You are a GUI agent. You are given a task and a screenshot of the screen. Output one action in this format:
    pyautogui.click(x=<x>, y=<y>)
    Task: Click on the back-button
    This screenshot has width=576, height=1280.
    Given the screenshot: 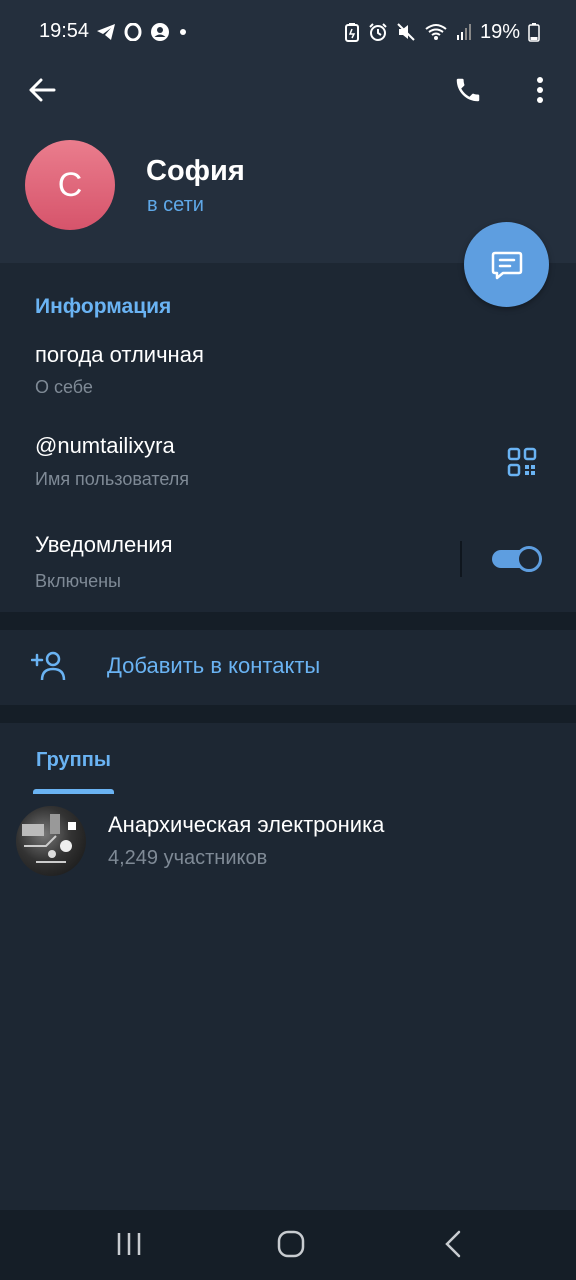 What is the action you would take?
    pyautogui.click(x=42, y=90)
    